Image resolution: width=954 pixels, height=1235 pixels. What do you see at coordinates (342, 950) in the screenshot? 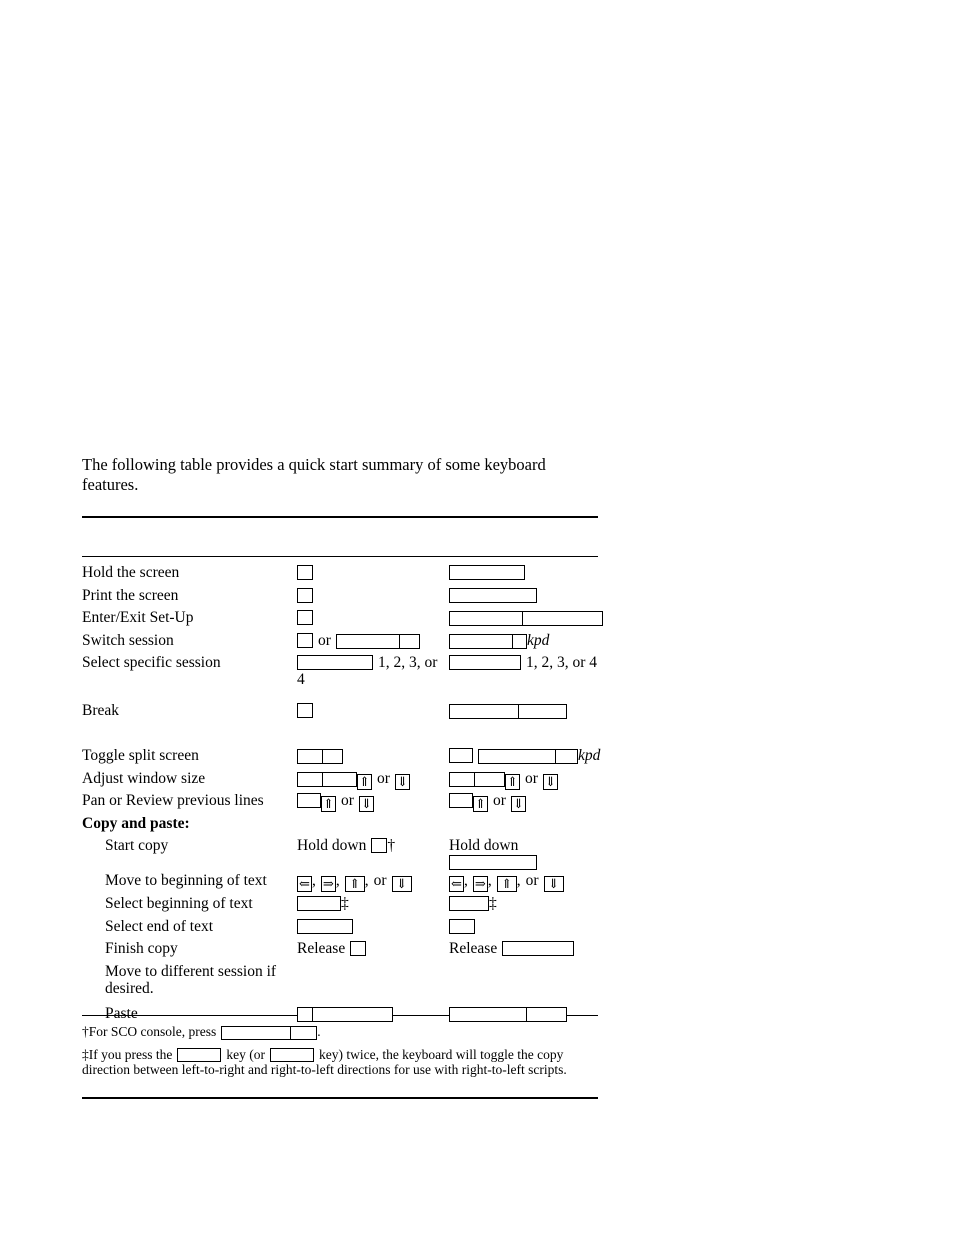
I see `table-row: Finish copy Release Release` at bounding box center [342, 950].